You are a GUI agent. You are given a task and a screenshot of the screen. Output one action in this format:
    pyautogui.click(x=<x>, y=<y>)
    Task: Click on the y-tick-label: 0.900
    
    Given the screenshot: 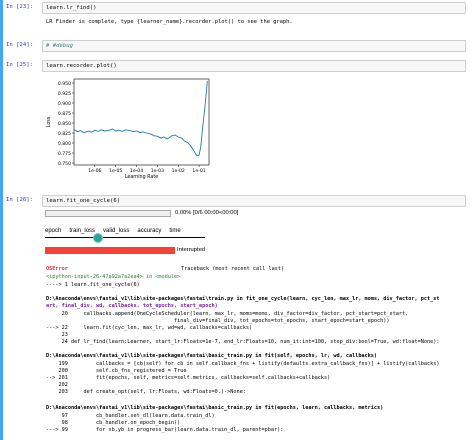 What is the action you would take?
    pyautogui.click(x=64, y=104)
    